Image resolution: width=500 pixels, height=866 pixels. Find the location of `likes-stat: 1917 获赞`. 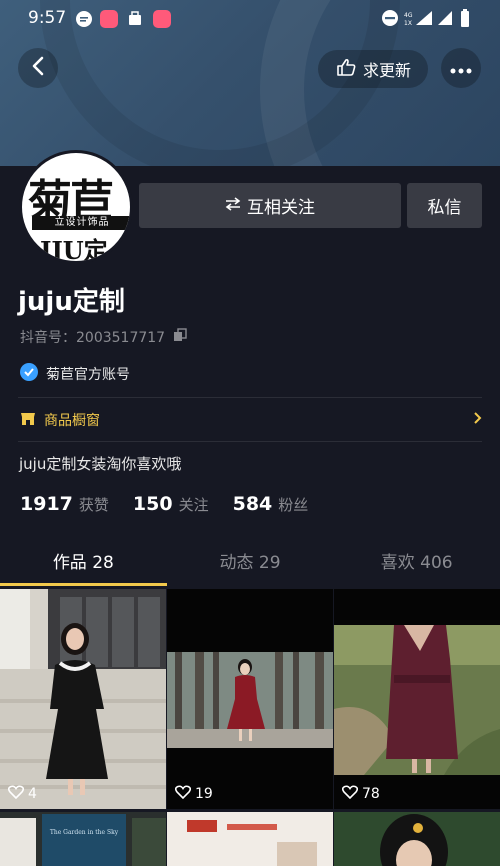

likes-stat: 1917 获赞 is located at coordinates (64, 504).